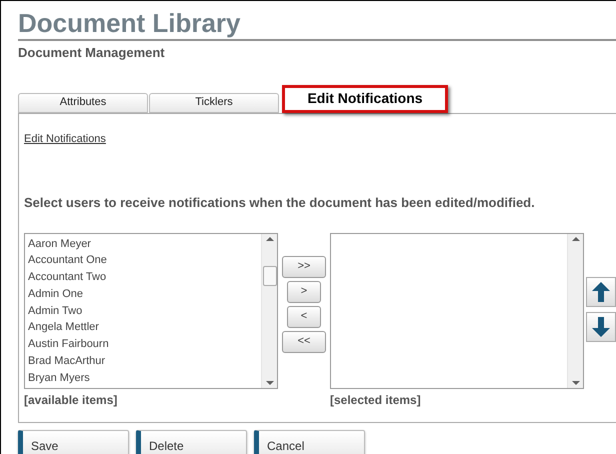 This screenshot has height=454, width=616. What do you see at coordinates (92, 53) in the screenshot?
I see `page-subtitle: Document Management` at bounding box center [92, 53].